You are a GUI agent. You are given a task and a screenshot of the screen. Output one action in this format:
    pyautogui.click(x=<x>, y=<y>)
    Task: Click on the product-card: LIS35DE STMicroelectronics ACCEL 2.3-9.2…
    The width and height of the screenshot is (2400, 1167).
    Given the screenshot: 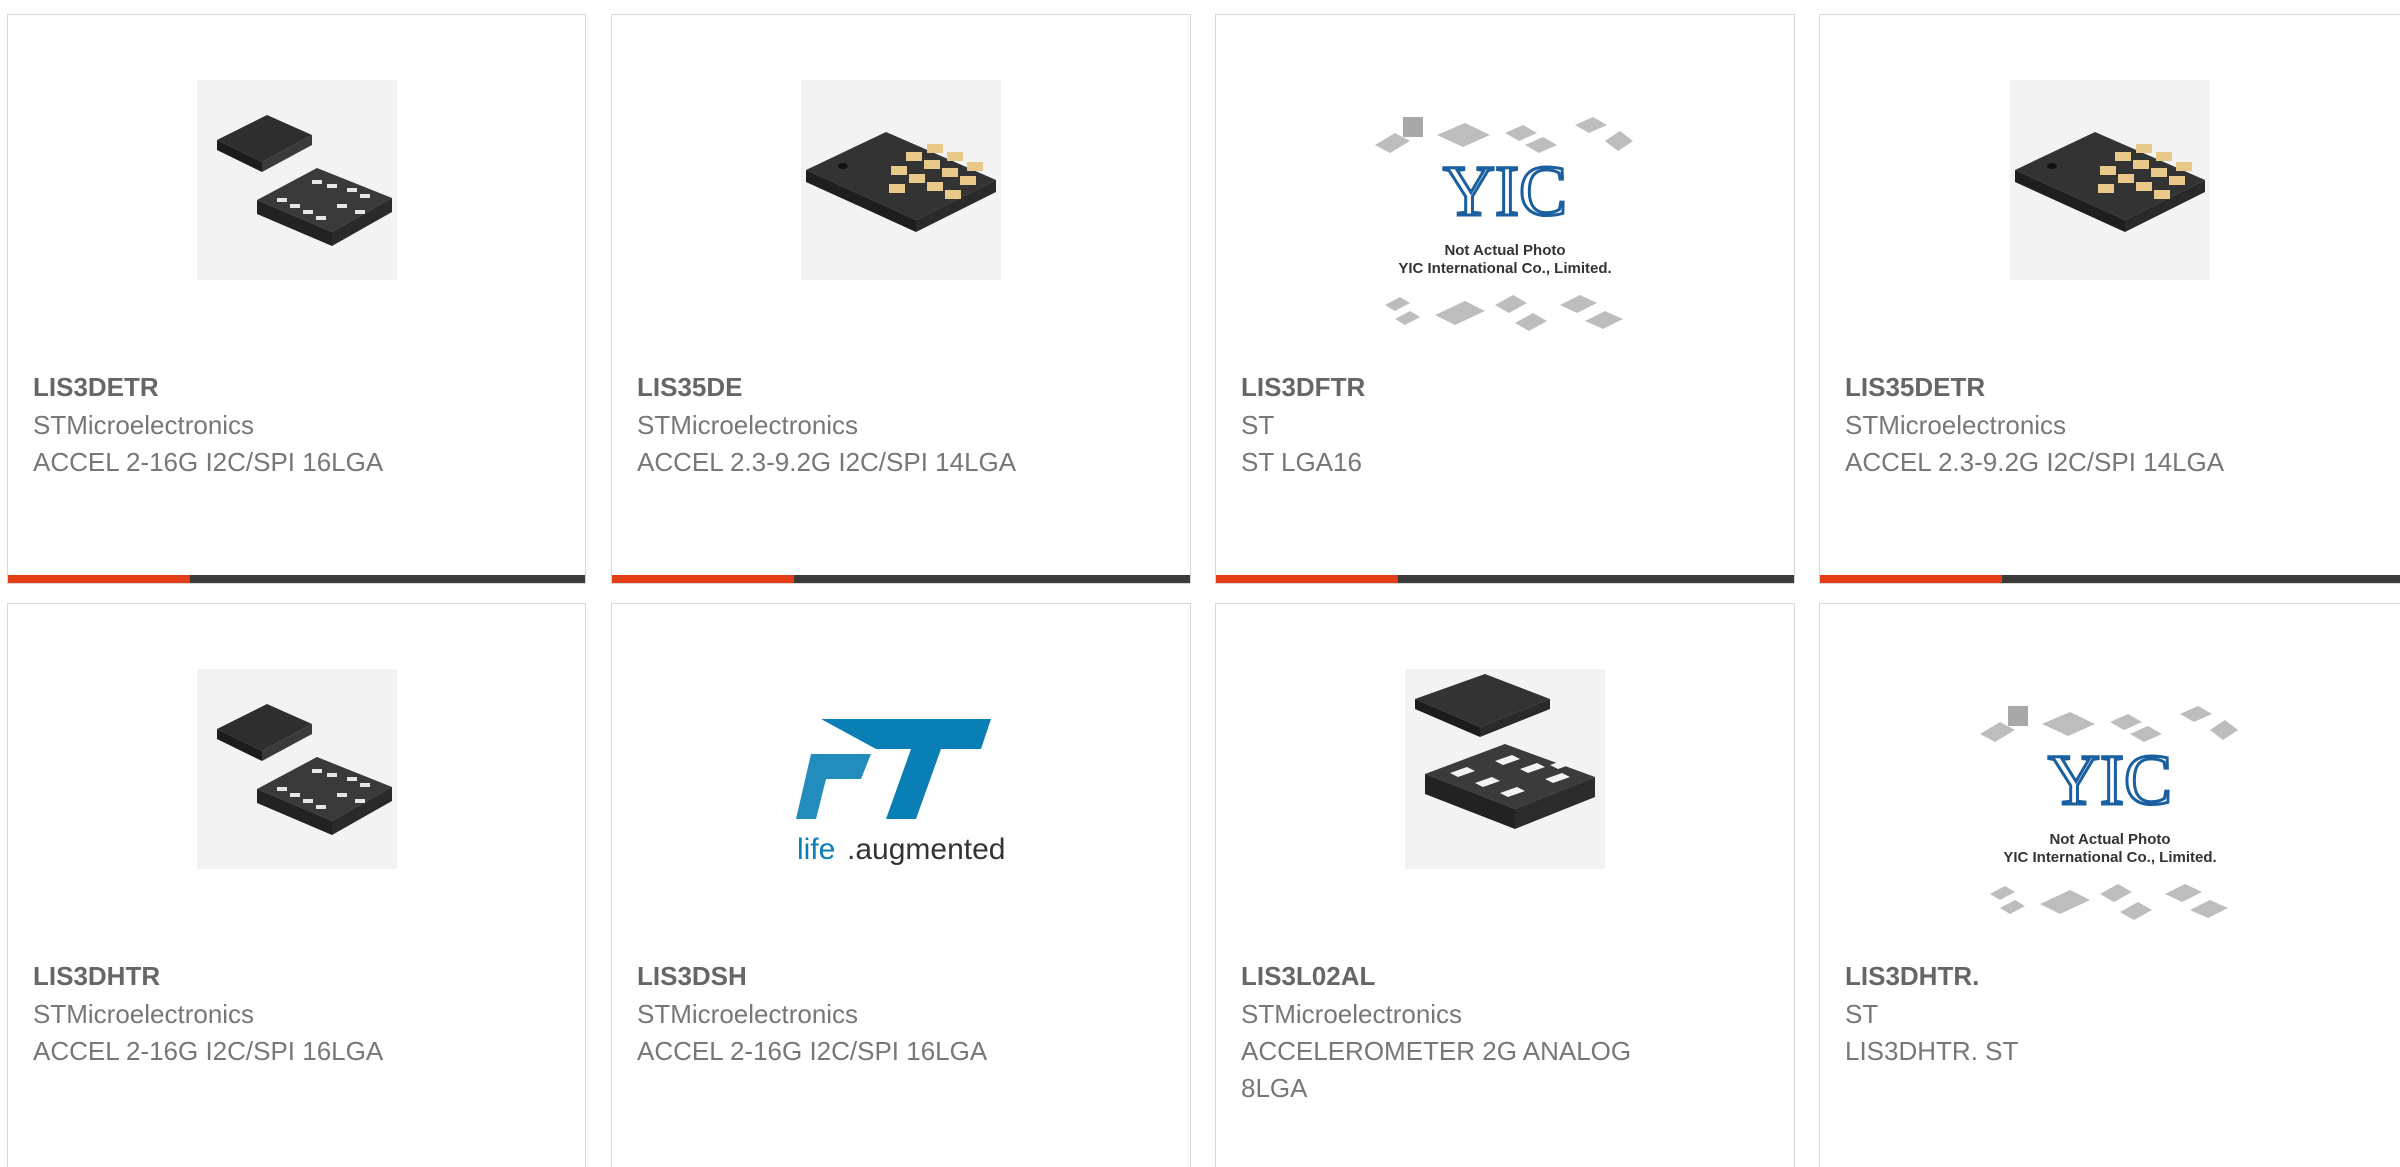 What is the action you would take?
    pyautogui.click(x=901, y=299)
    